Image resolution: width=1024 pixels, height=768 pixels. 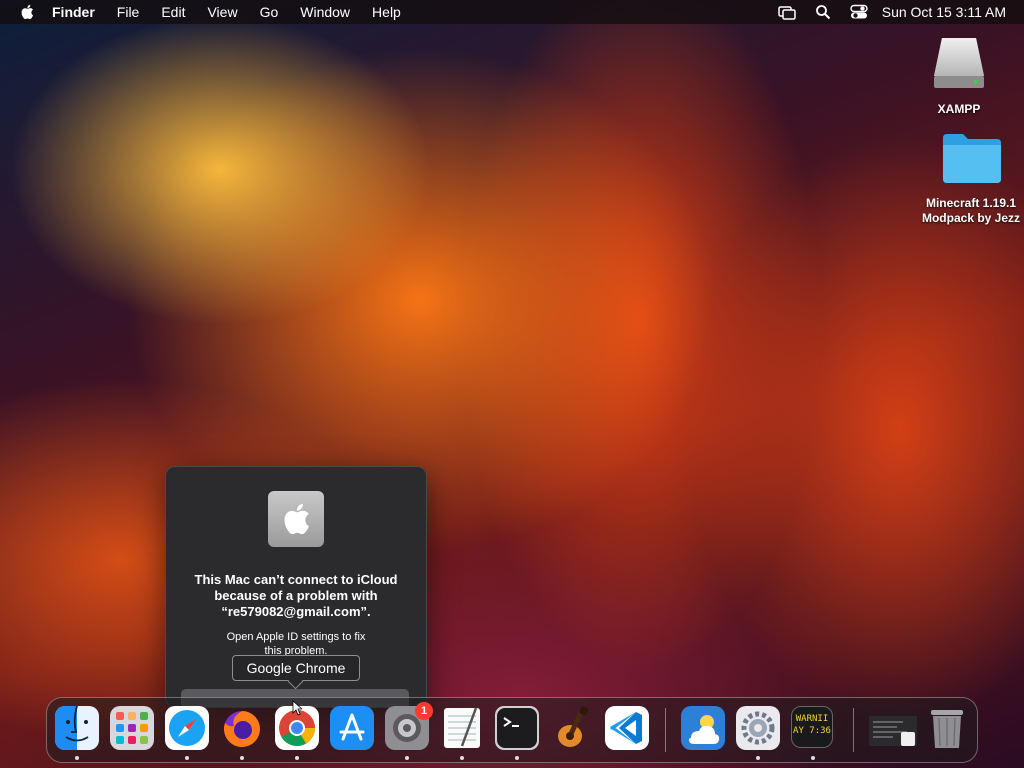 I want to click on console-icon-text-line1: WARNII, so click(x=812, y=719).